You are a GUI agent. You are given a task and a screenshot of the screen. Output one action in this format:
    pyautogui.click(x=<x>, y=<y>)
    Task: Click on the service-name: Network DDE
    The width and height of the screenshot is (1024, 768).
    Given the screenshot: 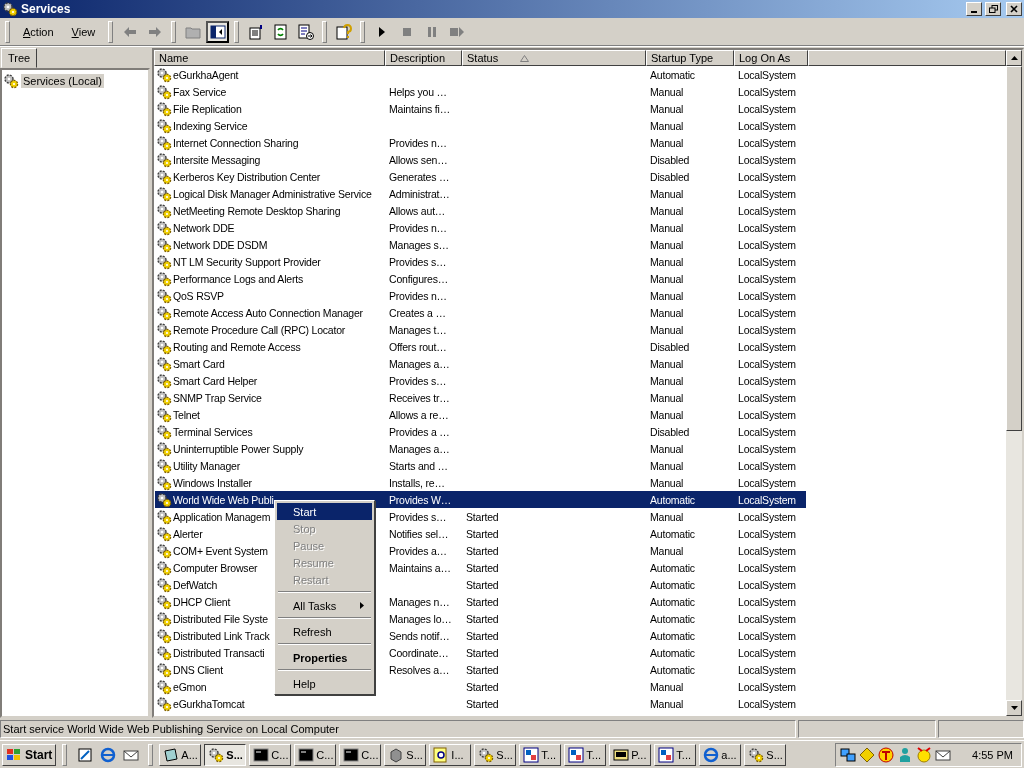 What is the action you would take?
    pyautogui.click(x=204, y=227)
    